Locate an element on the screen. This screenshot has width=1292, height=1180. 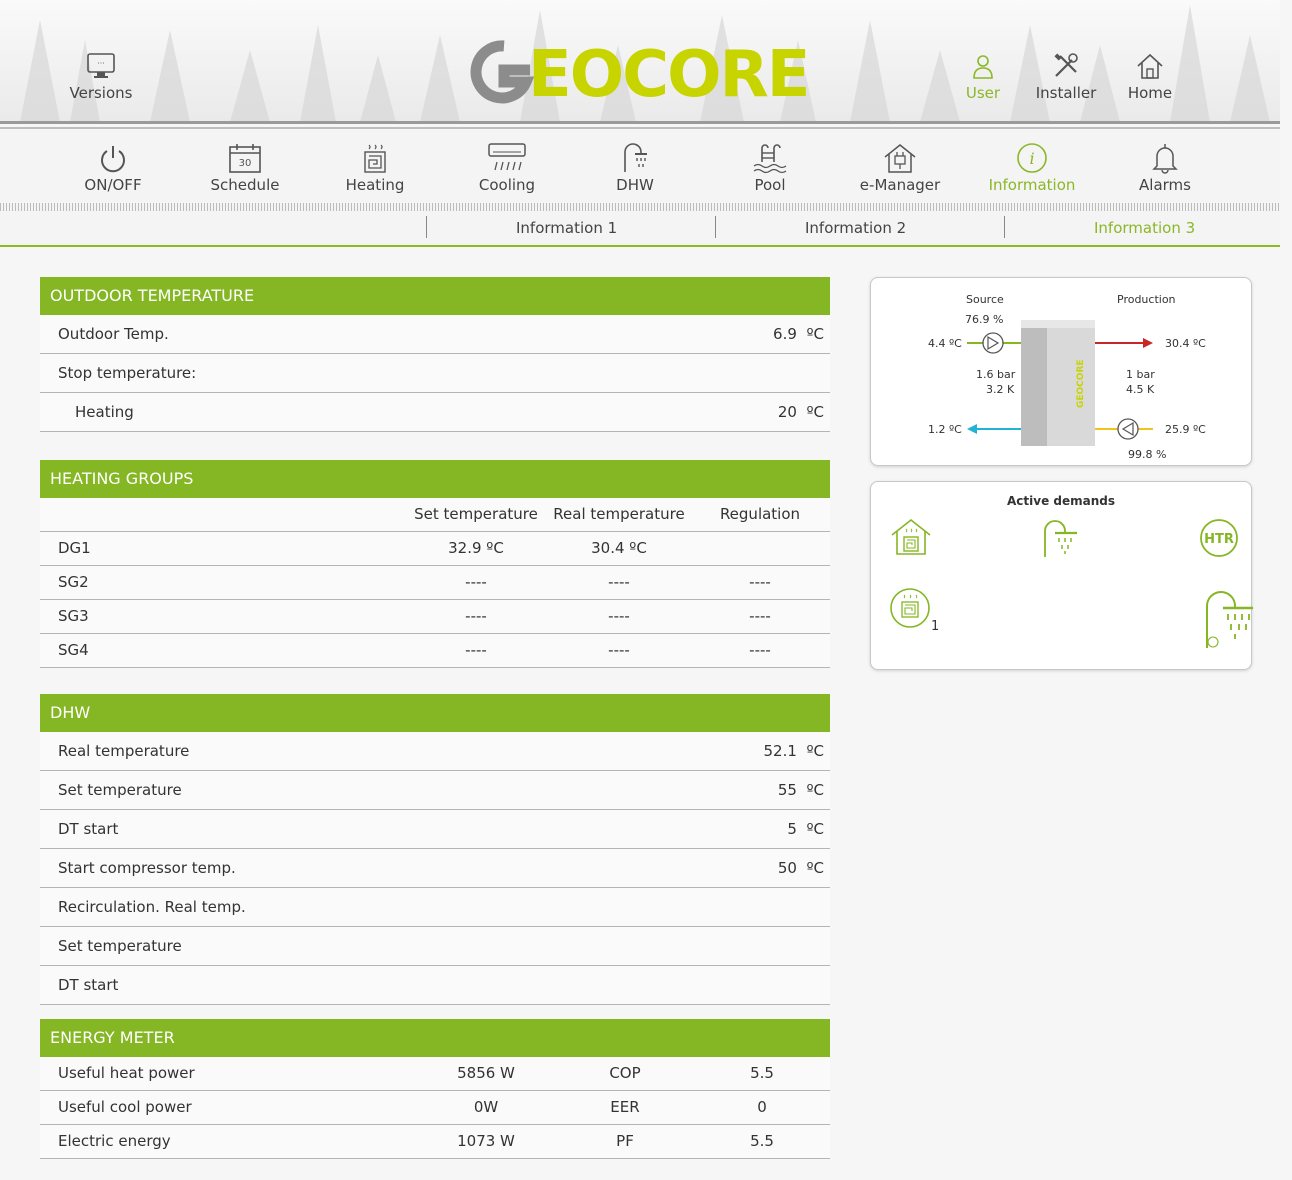
user-icon is located at coordinates (983, 67).